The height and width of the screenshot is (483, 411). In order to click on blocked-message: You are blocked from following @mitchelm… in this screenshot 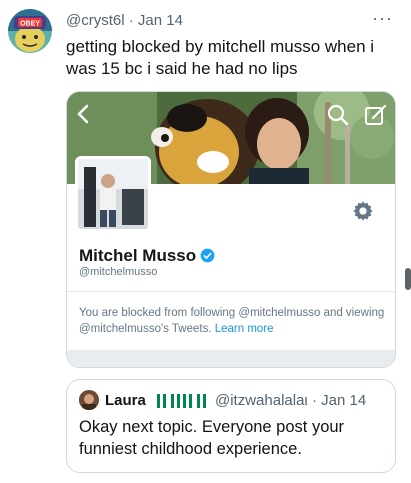, I will do `click(234, 321)`.